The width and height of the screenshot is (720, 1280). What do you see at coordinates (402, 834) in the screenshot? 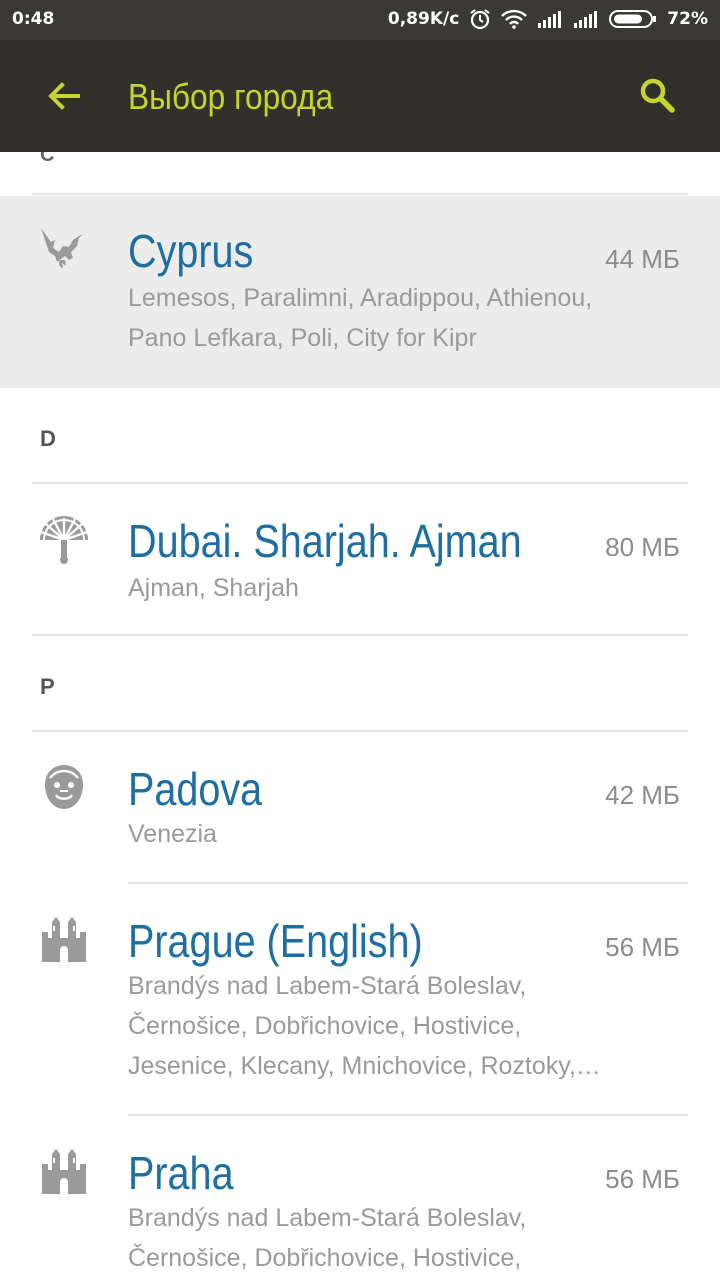
I see `city-subtitles: Venezia` at bounding box center [402, 834].